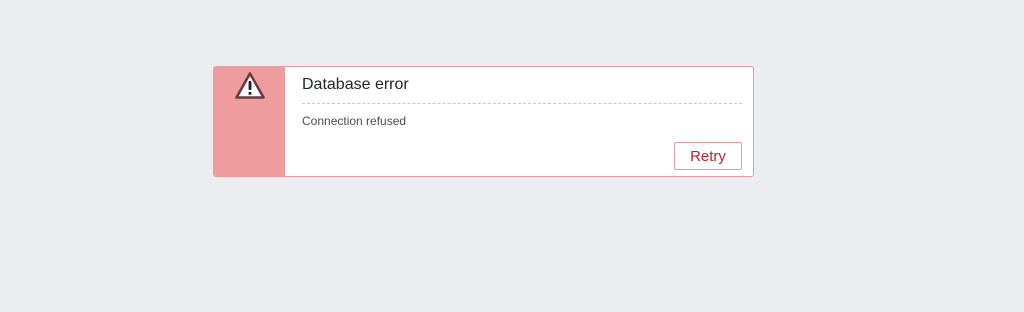  What do you see at coordinates (249, 121) in the screenshot?
I see `alert-icon-panel` at bounding box center [249, 121].